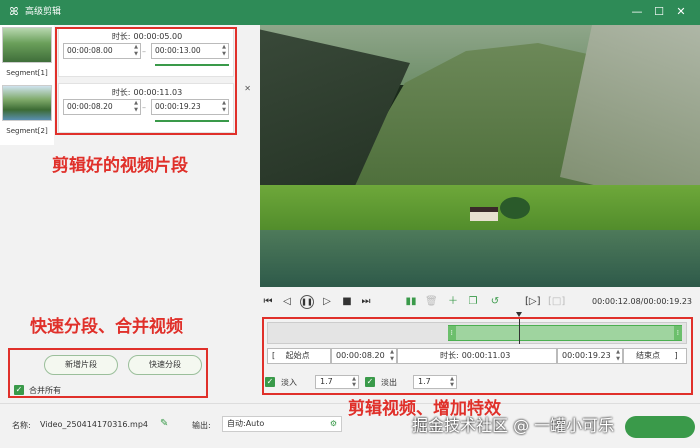  What do you see at coordinates (287, 302) in the screenshot?
I see `step-back-icon: ◁` at bounding box center [287, 302].